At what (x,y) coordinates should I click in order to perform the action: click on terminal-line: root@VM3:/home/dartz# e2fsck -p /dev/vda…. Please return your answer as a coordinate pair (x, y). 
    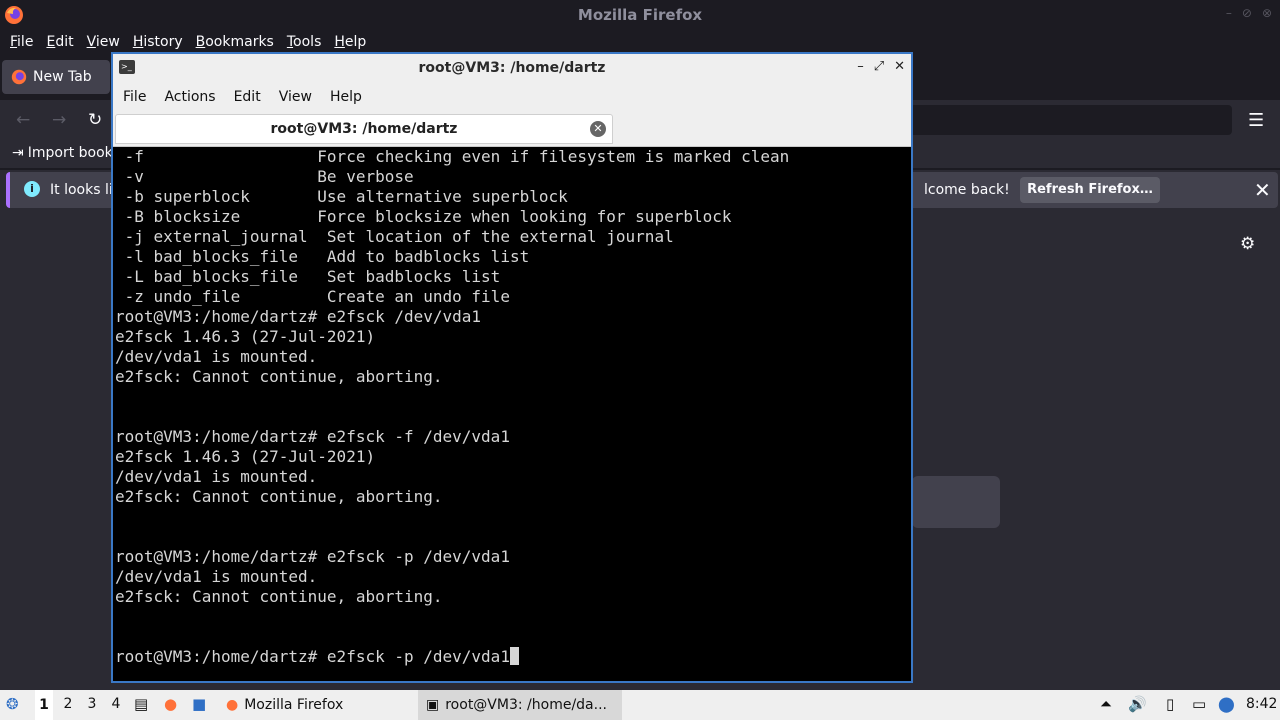
    Looking at the image, I should click on (312, 556).